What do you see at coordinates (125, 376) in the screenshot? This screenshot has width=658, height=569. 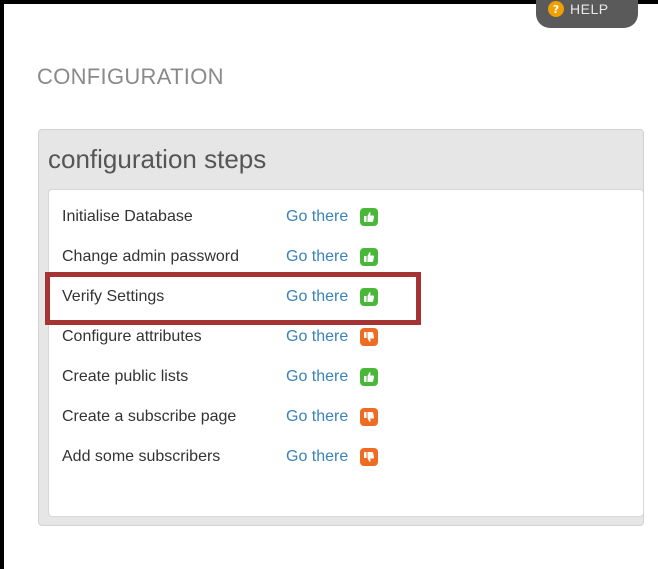 I see `step-label: Create public lists` at bounding box center [125, 376].